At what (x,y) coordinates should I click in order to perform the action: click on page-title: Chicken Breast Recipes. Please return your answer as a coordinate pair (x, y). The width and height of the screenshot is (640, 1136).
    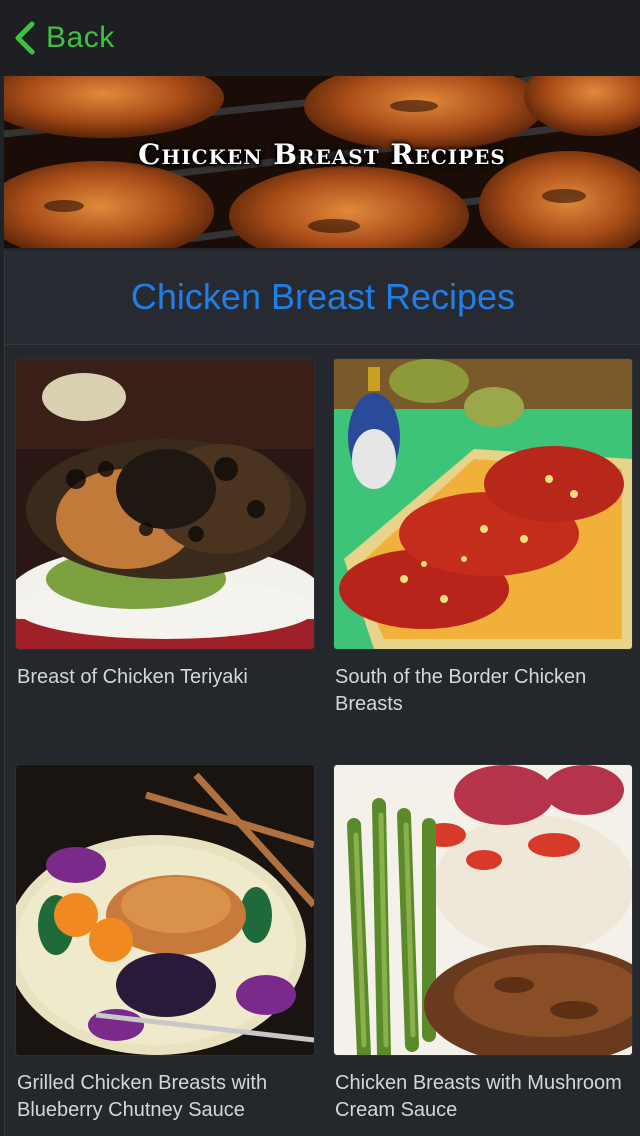
    Looking at the image, I should click on (323, 296).